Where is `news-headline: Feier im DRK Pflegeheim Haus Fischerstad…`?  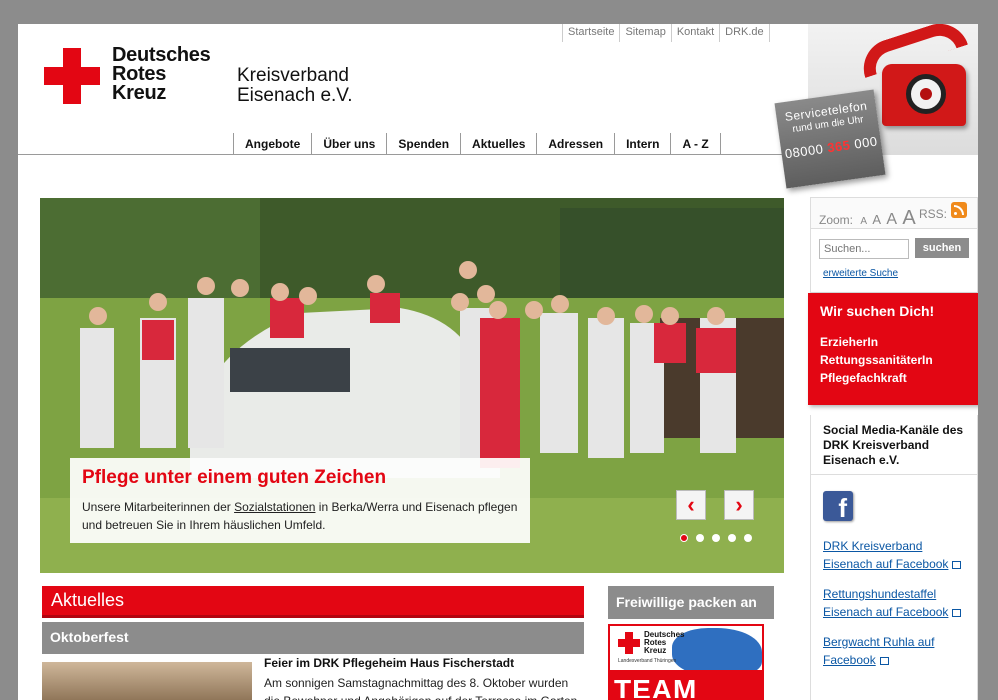
news-headline: Feier im DRK Pflegeheim Haus Fischerstad… is located at coordinates (389, 663).